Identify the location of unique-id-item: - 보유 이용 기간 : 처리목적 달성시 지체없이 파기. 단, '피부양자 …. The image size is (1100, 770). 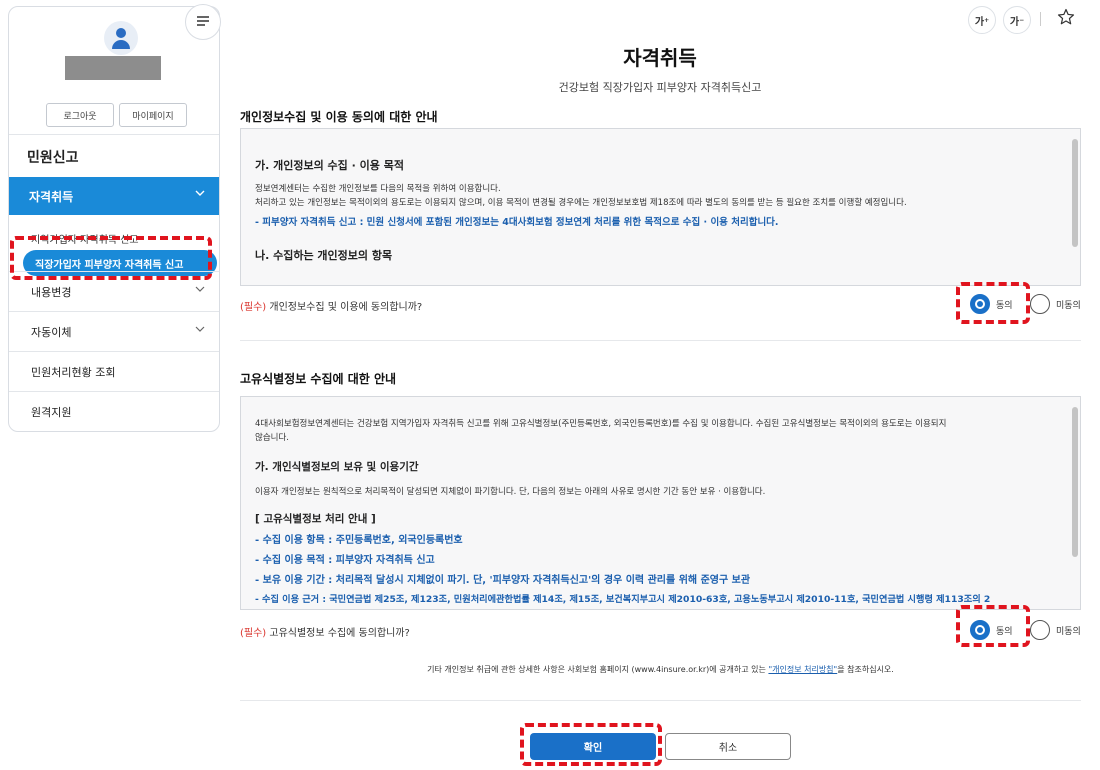
(503, 580).